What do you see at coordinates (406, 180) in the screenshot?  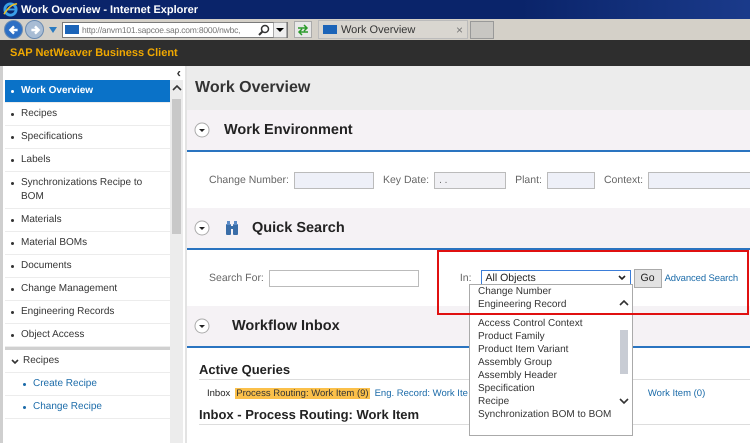 I see `field-label: Key Date:` at bounding box center [406, 180].